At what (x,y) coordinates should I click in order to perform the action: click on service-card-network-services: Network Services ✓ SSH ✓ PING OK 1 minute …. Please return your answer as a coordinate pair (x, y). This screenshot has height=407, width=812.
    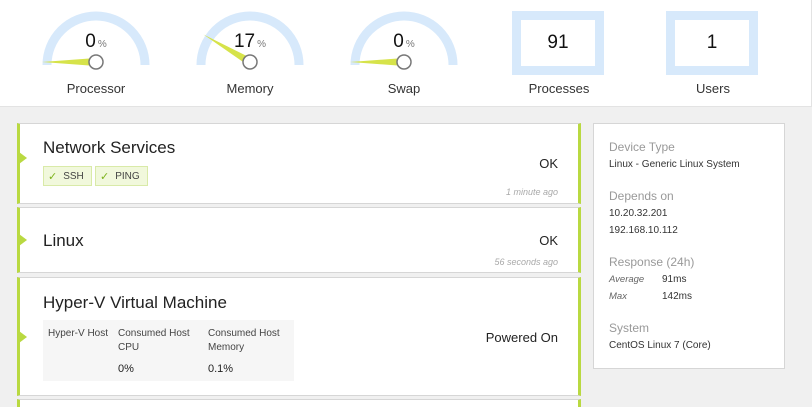
    Looking at the image, I should click on (299, 163).